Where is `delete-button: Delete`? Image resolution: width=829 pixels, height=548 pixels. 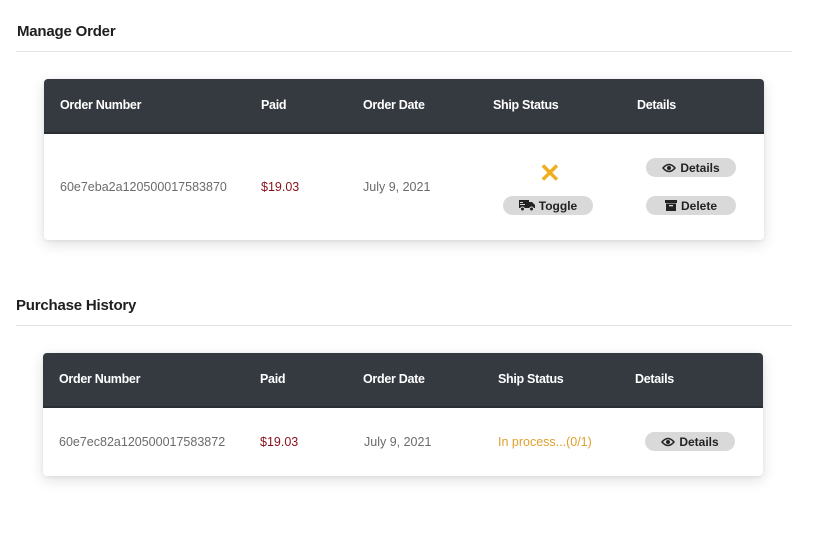 delete-button: Delete is located at coordinates (691, 205).